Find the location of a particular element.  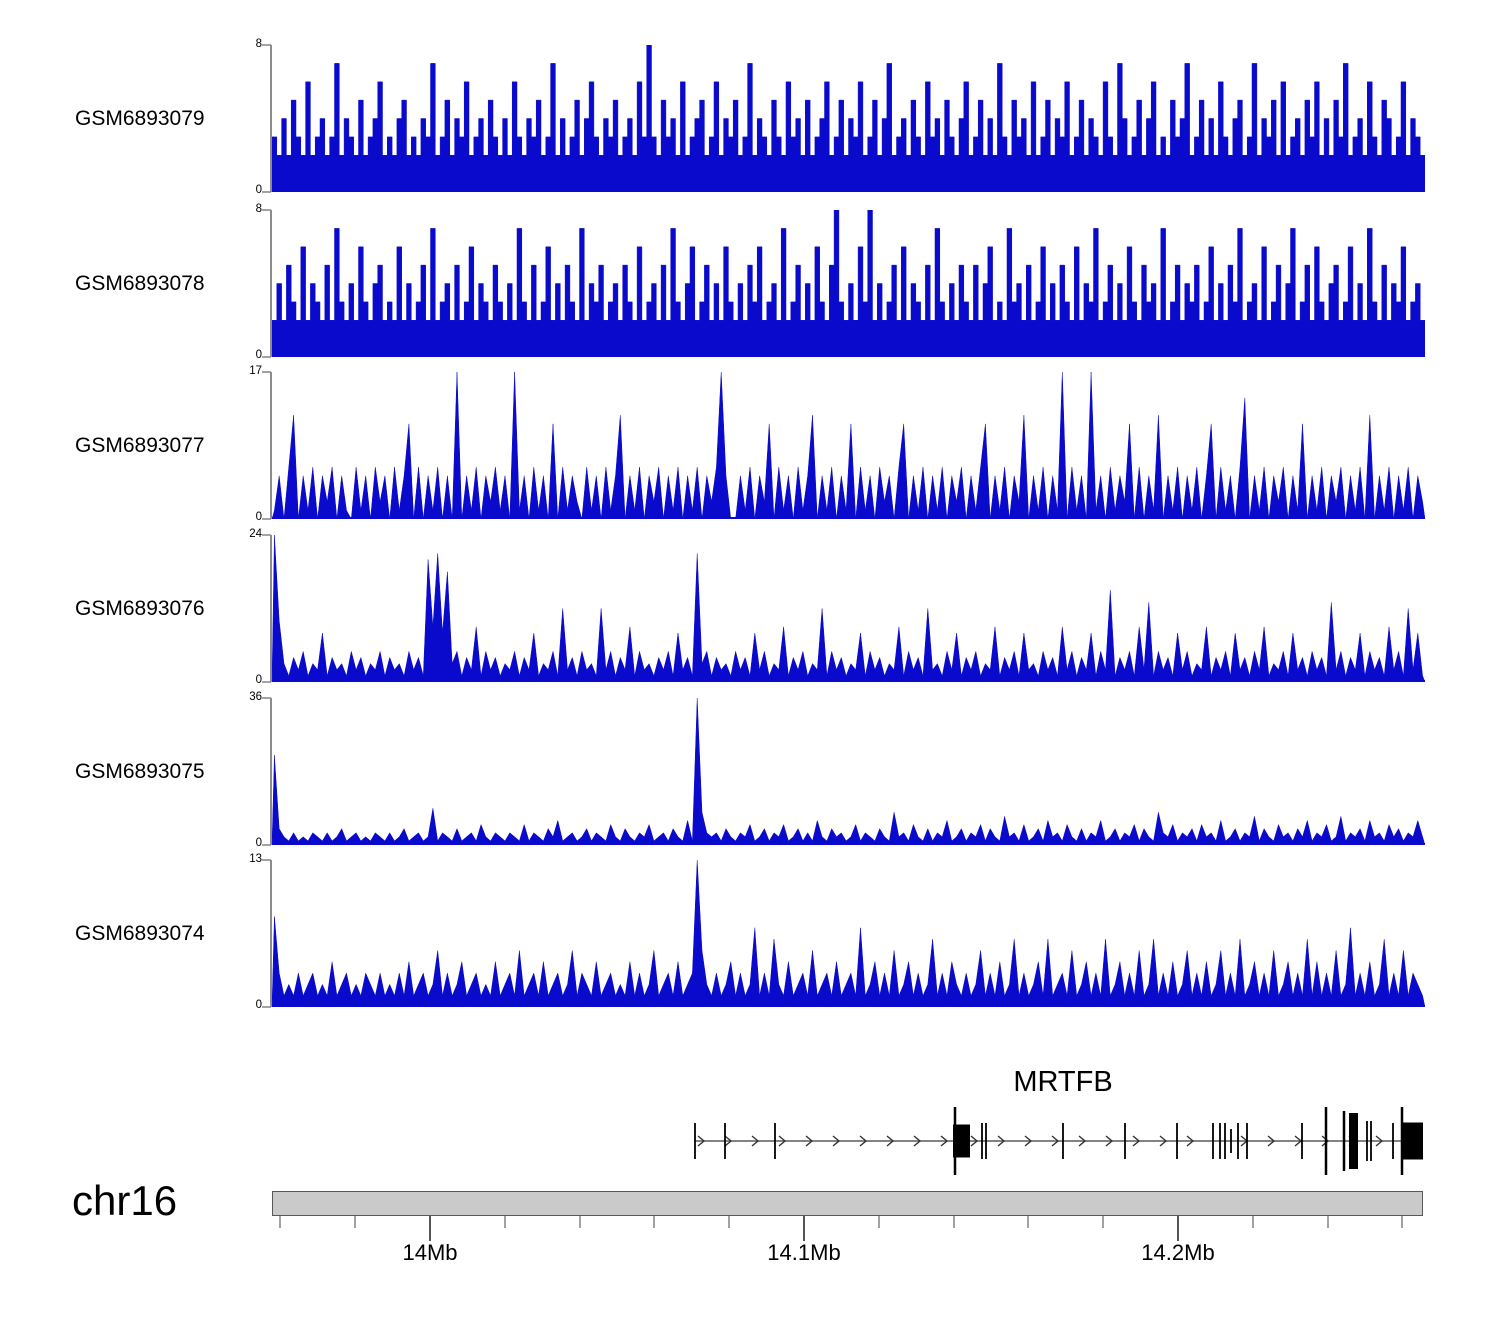

track-label: GSM6893074 is located at coordinates (140, 933).